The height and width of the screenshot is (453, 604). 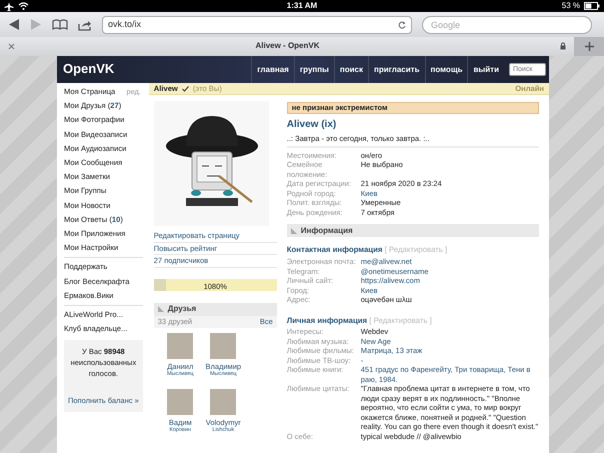 What do you see at coordinates (592, 6) in the screenshot?
I see `battery-icon` at bounding box center [592, 6].